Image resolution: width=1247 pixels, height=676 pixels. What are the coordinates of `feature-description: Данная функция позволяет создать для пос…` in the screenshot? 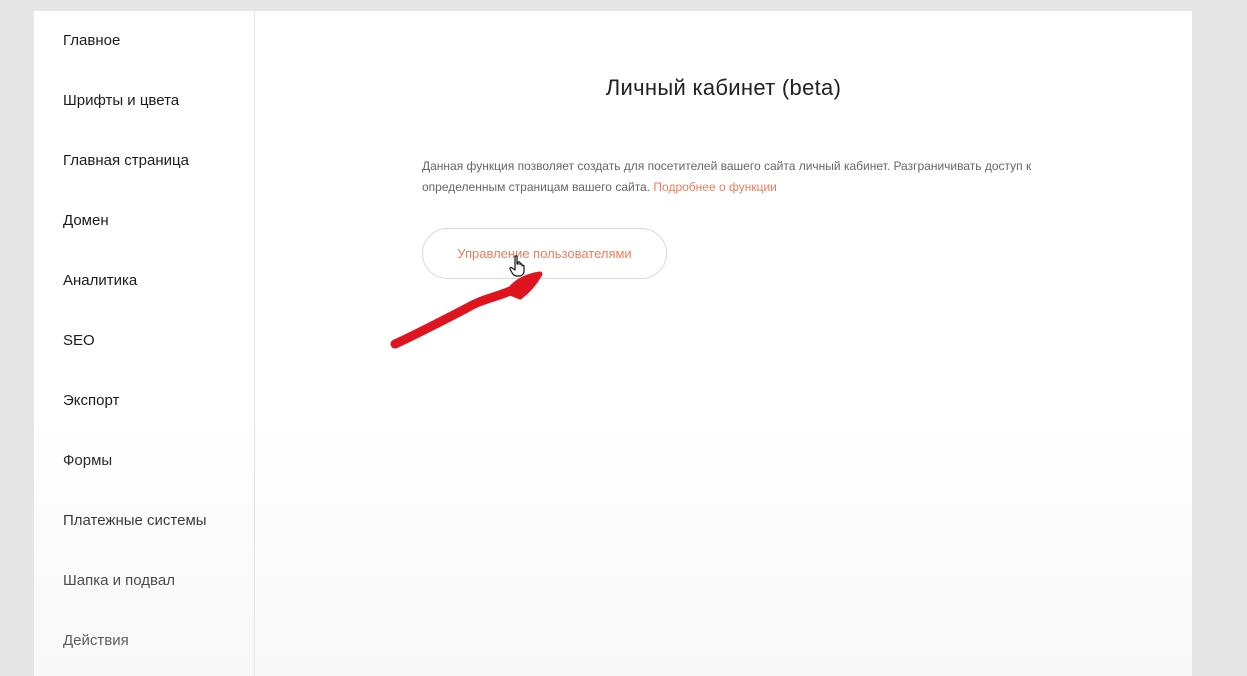 It's located at (732, 177).